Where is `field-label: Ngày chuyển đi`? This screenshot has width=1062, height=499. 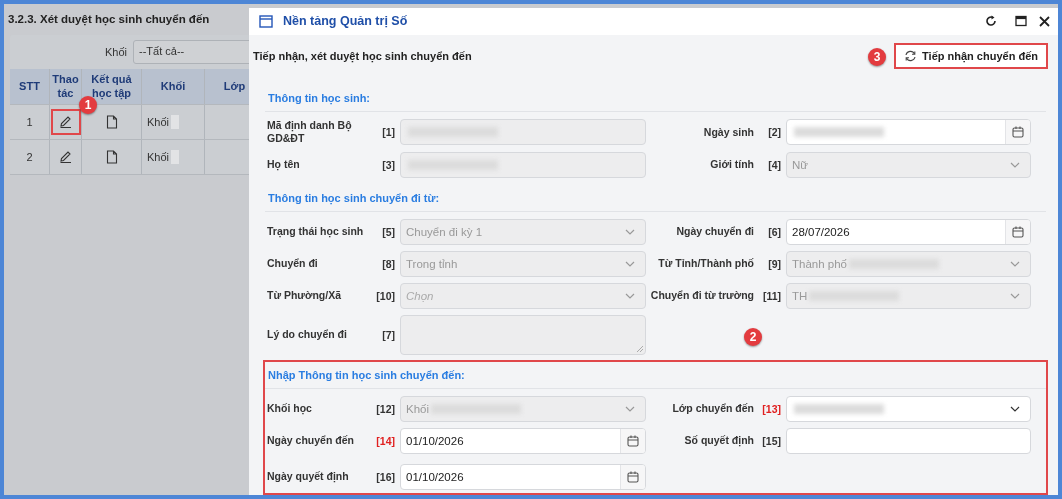 field-label: Ngày chuyển đi is located at coordinates (715, 232).